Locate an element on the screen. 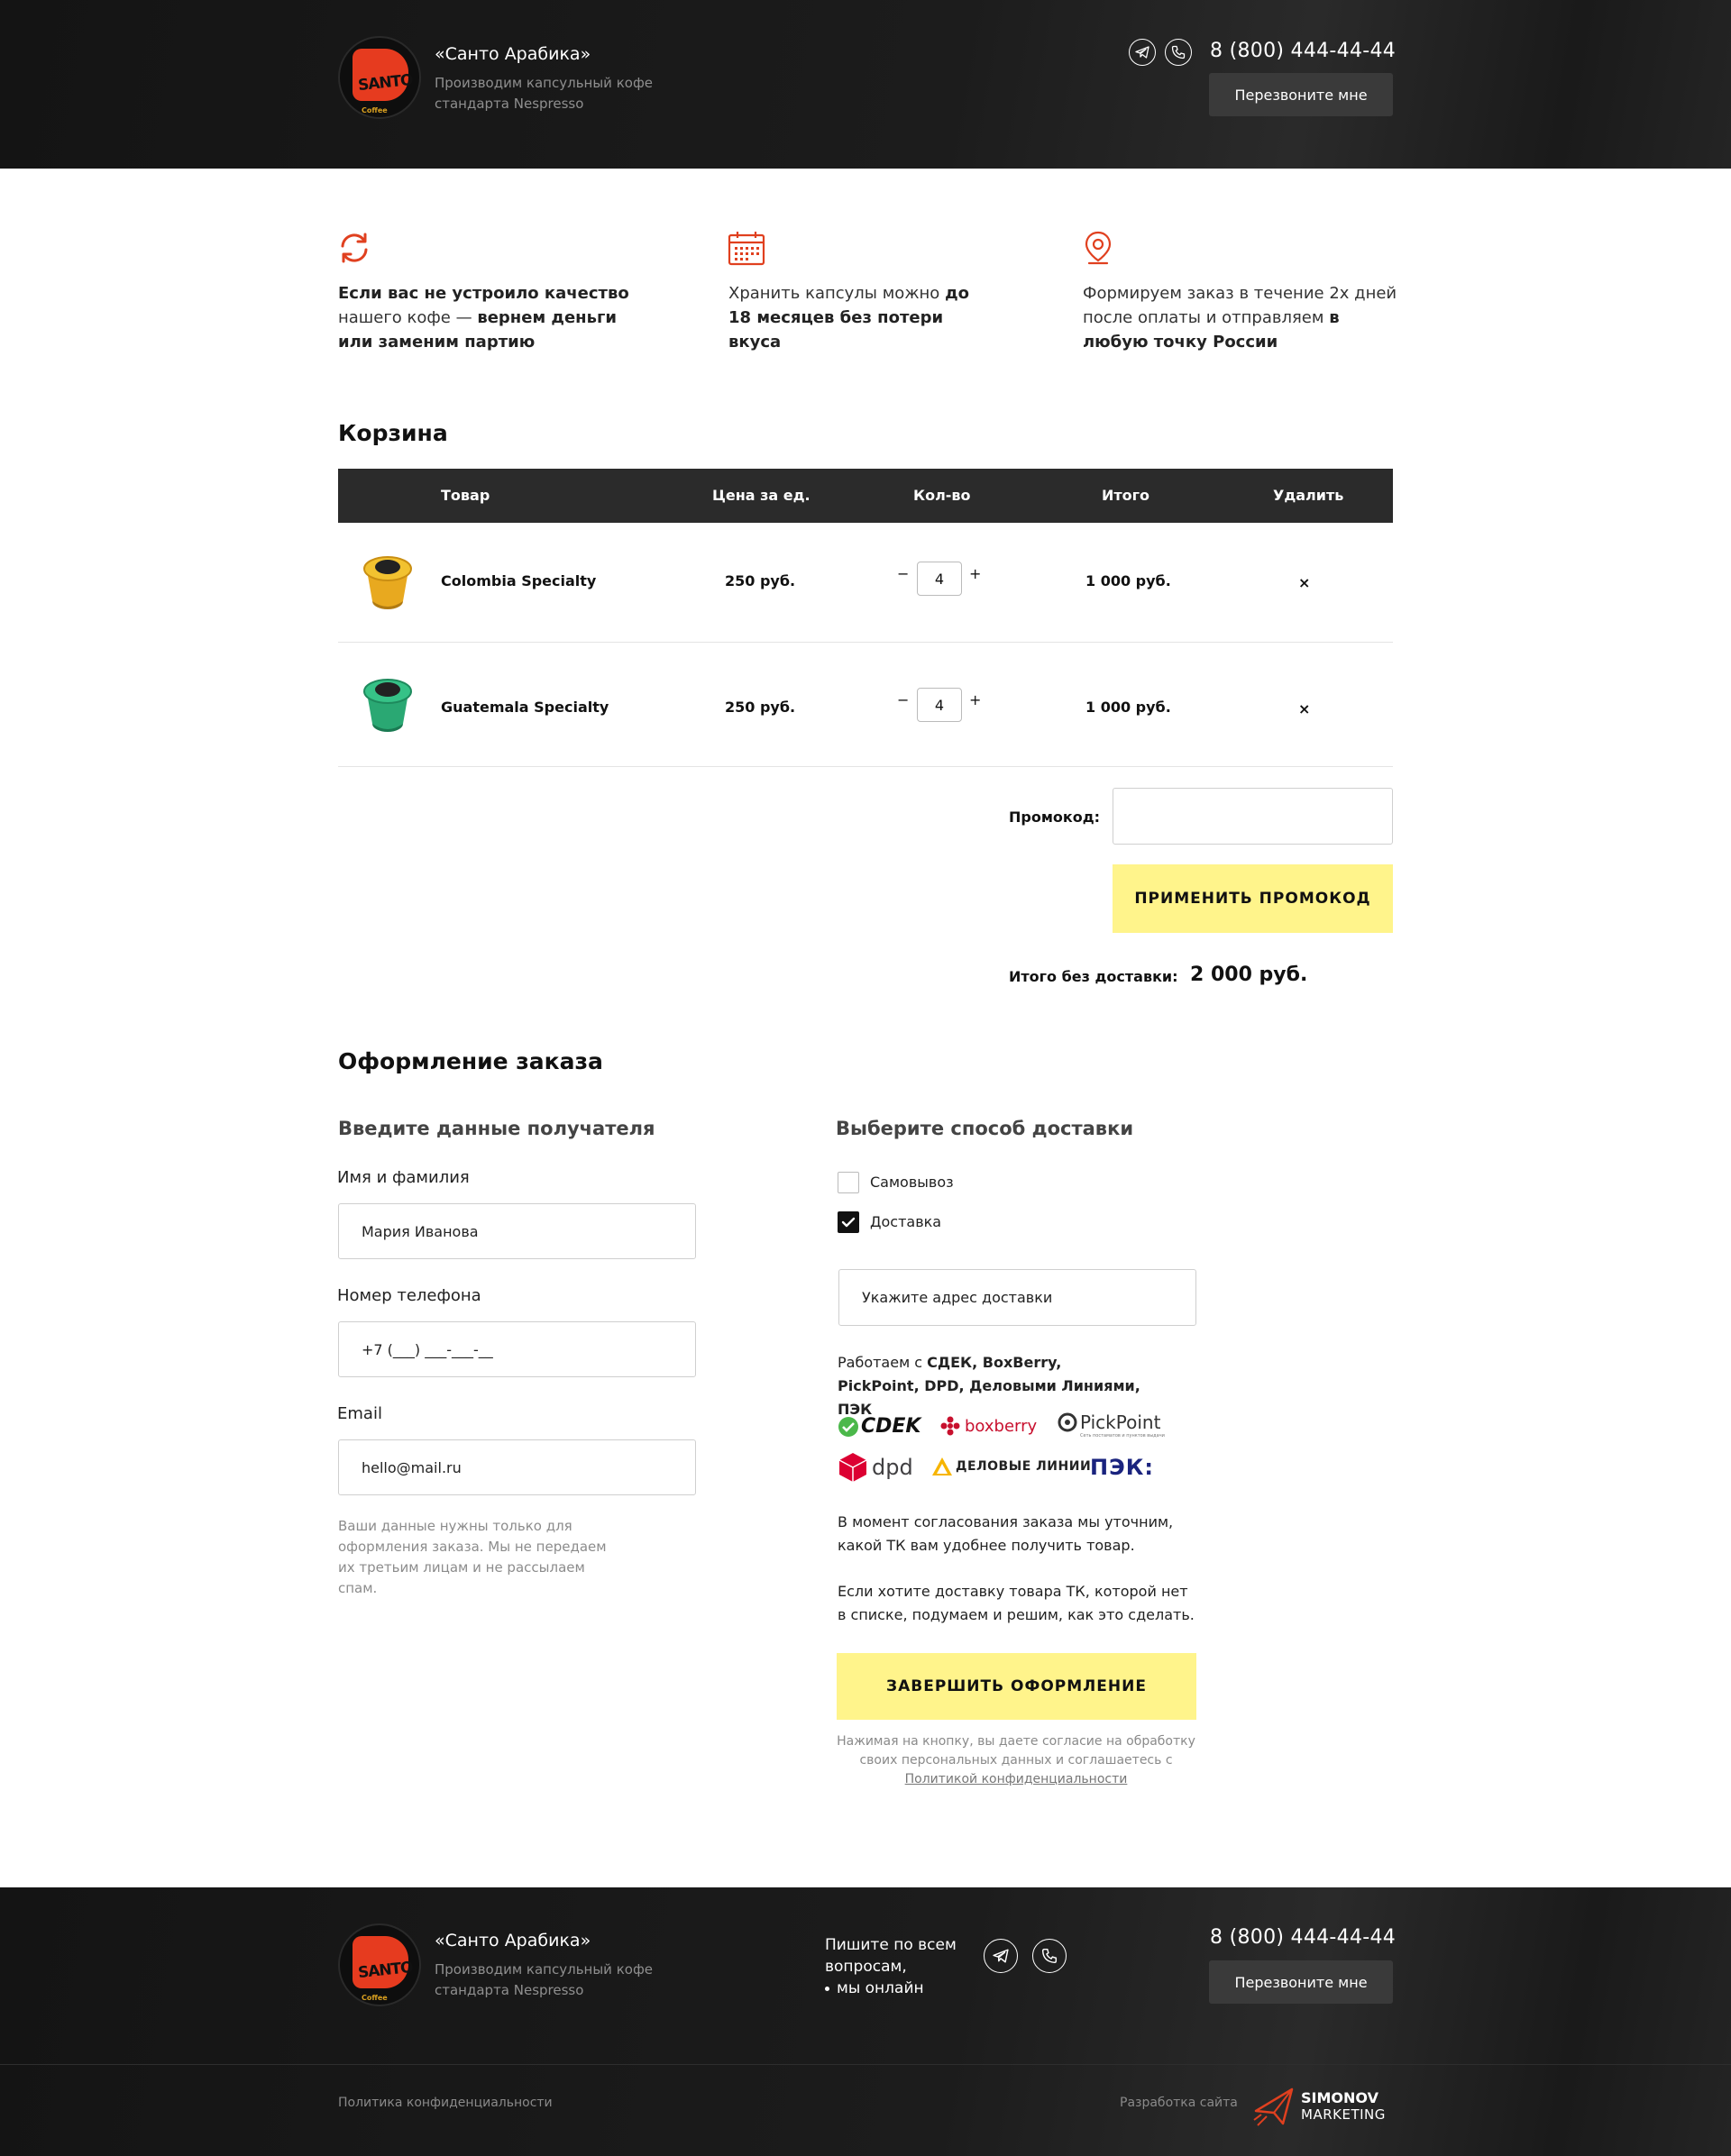 This screenshot has height=2156, width=1731. footer-logo: SANTO Coffee is located at coordinates (379, 1964).